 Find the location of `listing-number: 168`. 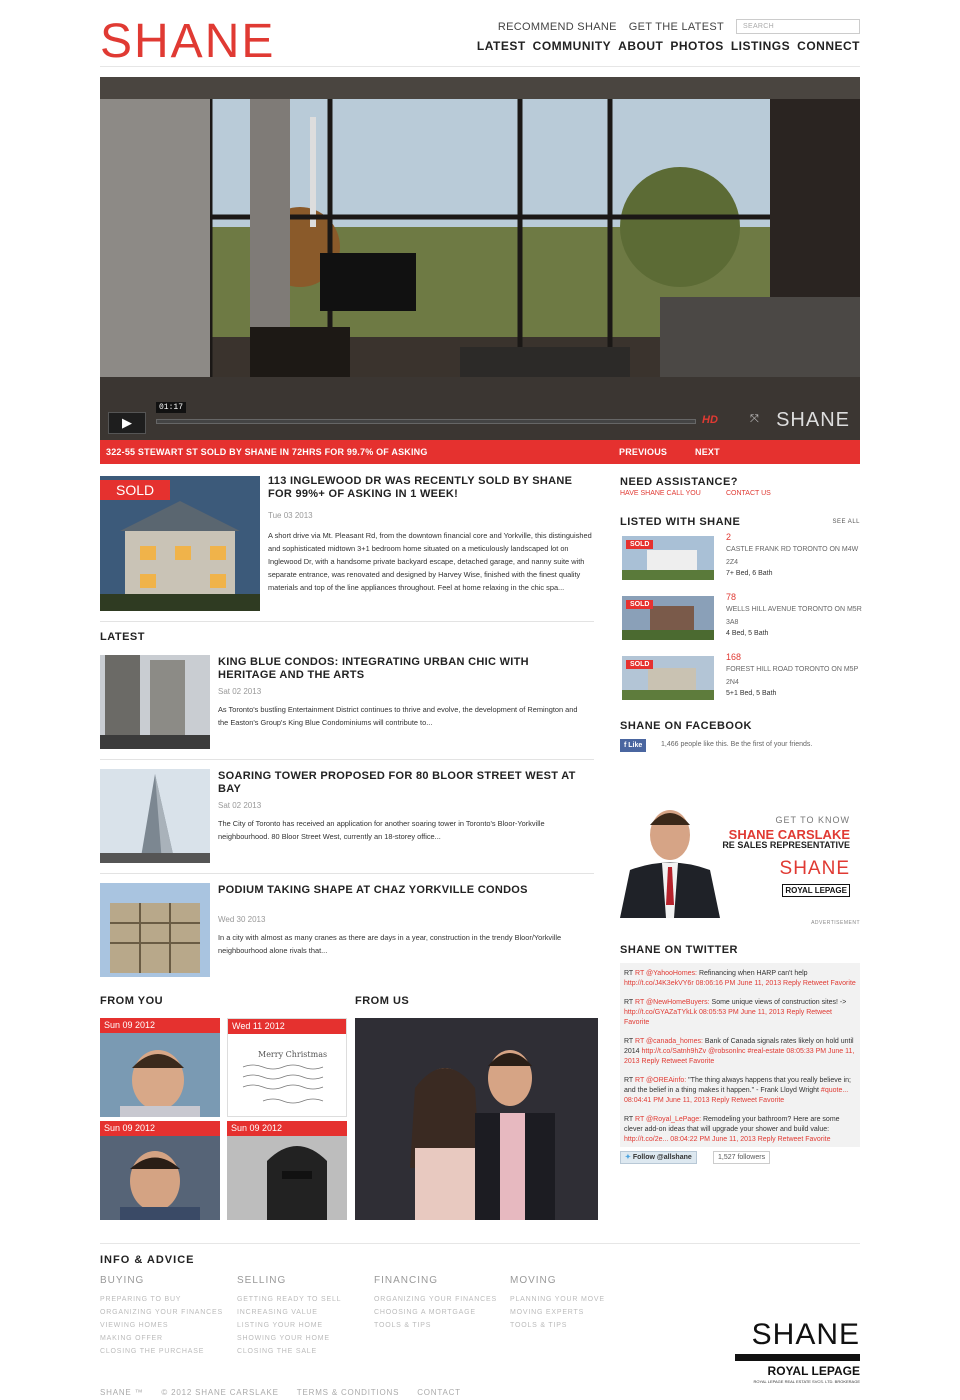

listing-number: 168 is located at coordinates (733, 657).